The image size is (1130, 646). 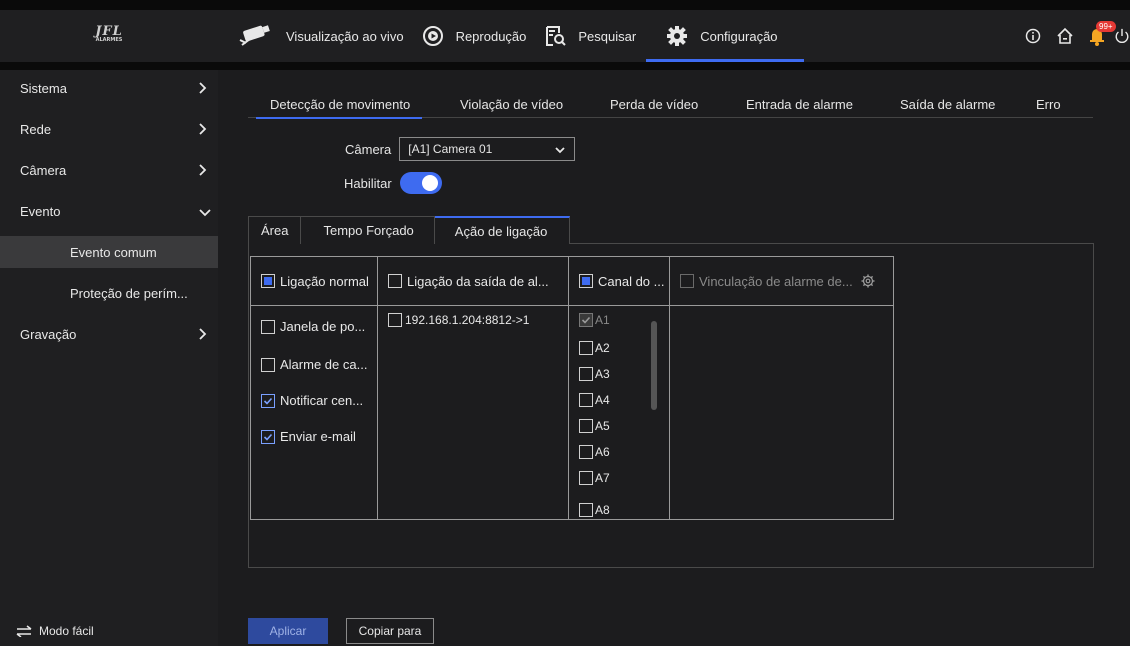 I want to click on list-item: A6, so click(x=594, y=452).